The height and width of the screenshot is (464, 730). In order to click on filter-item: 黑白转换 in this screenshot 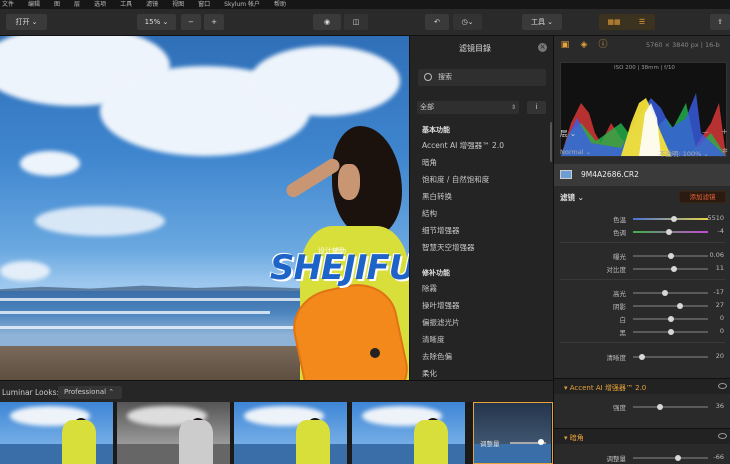, I will do `click(484, 196)`.